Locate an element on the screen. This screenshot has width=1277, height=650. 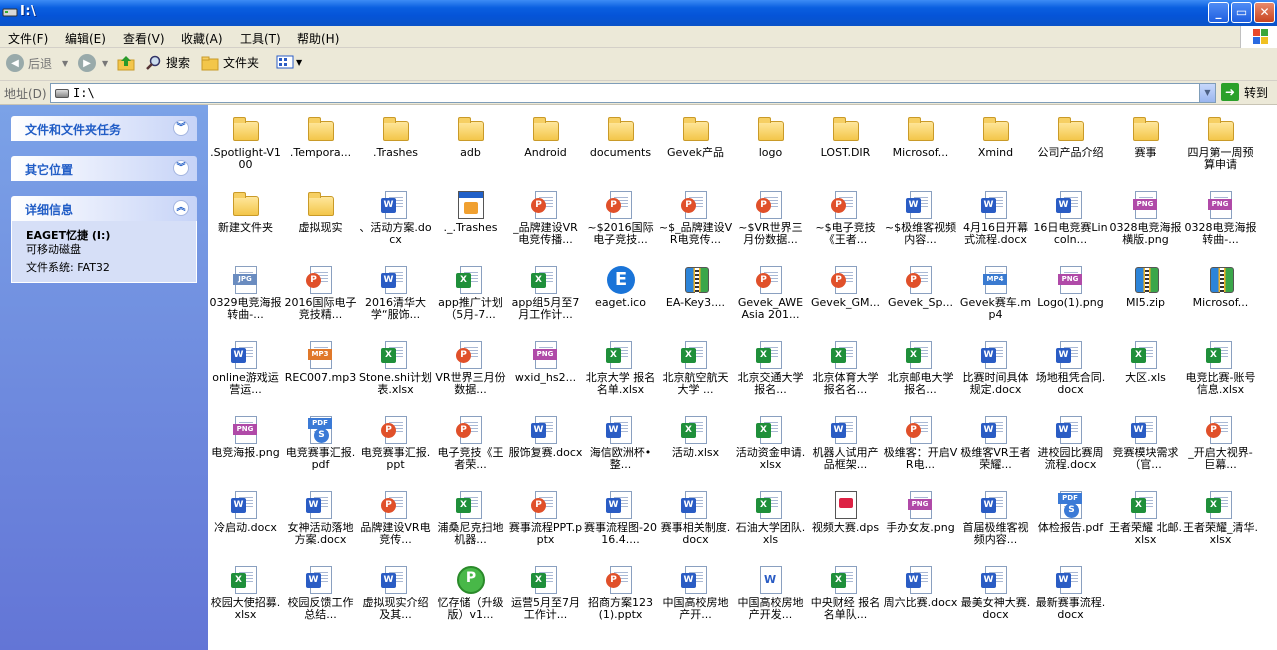
file-item: .Trashes is located at coordinates (395, 145).